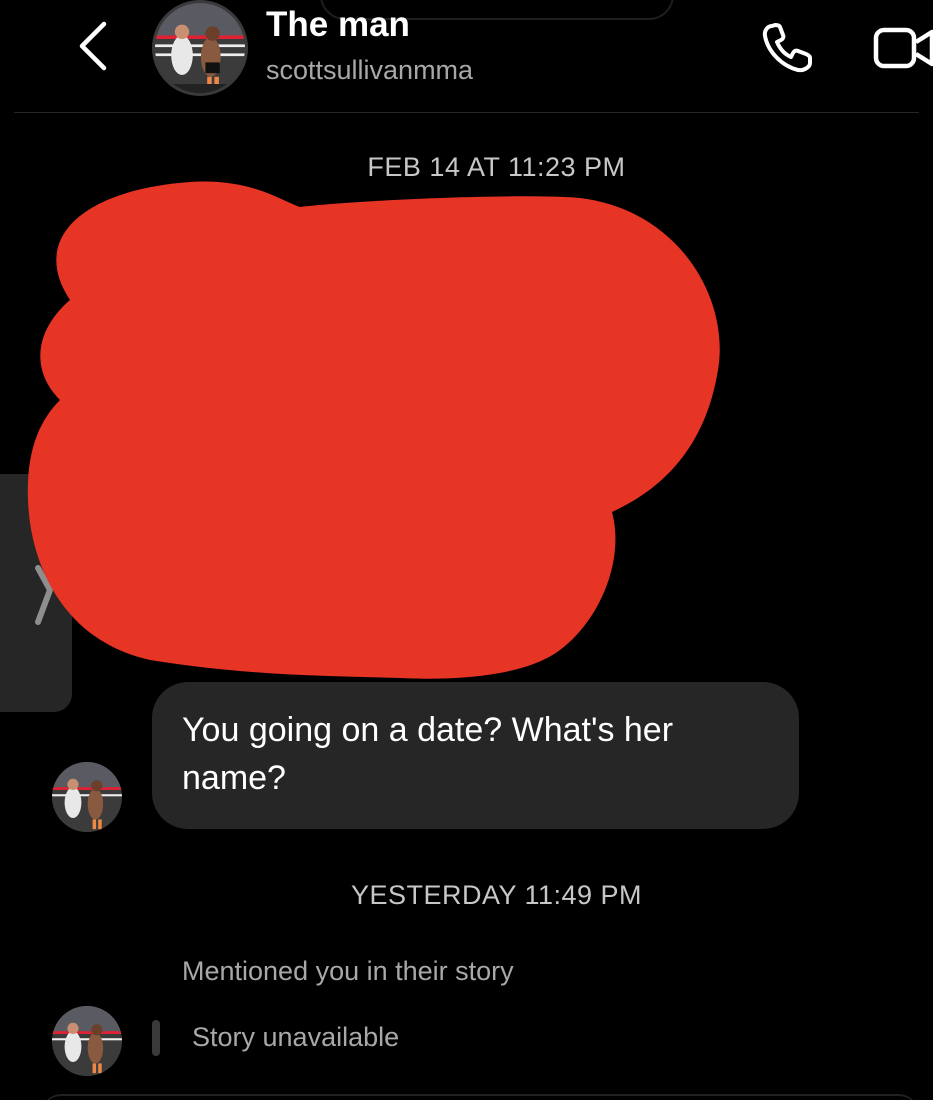  I want to click on composer-edge, so click(480, 1097).